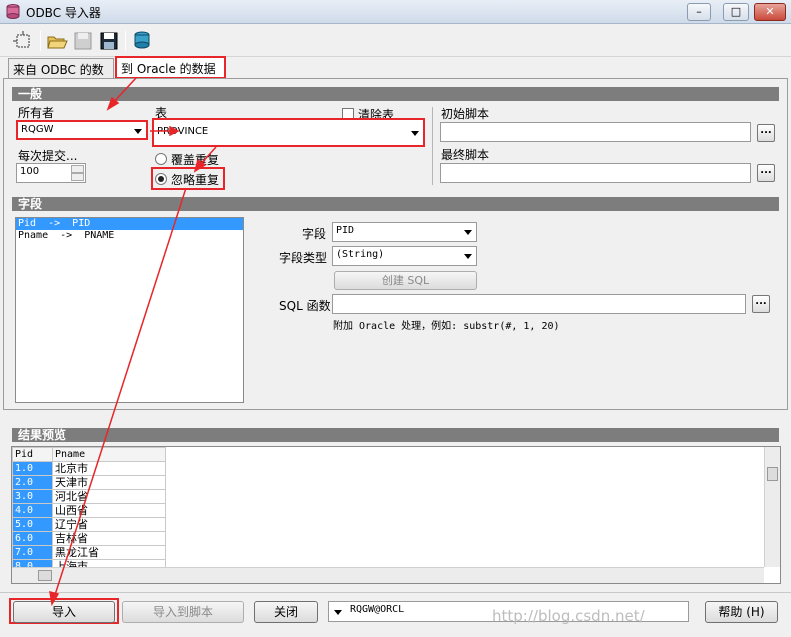 The height and width of the screenshot is (637, 791). What do you see at coordinates (741, 612) in the screenshot?
I see `help-button: 帮助 (H)` at bounding box center [741, 612].